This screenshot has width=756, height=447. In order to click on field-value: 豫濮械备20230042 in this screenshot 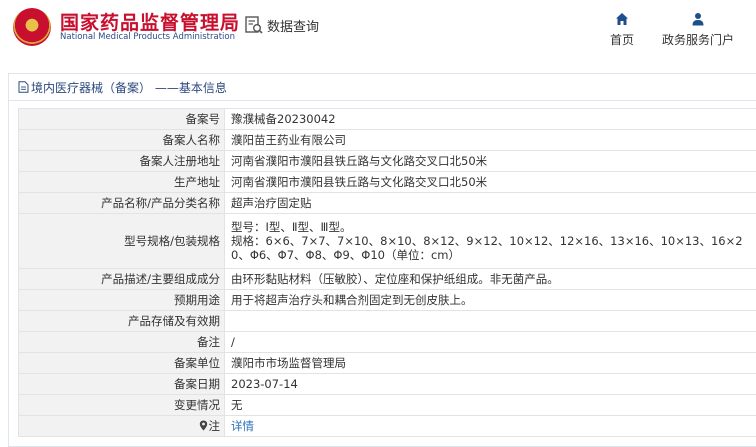, I will do `click(490, 119)`.